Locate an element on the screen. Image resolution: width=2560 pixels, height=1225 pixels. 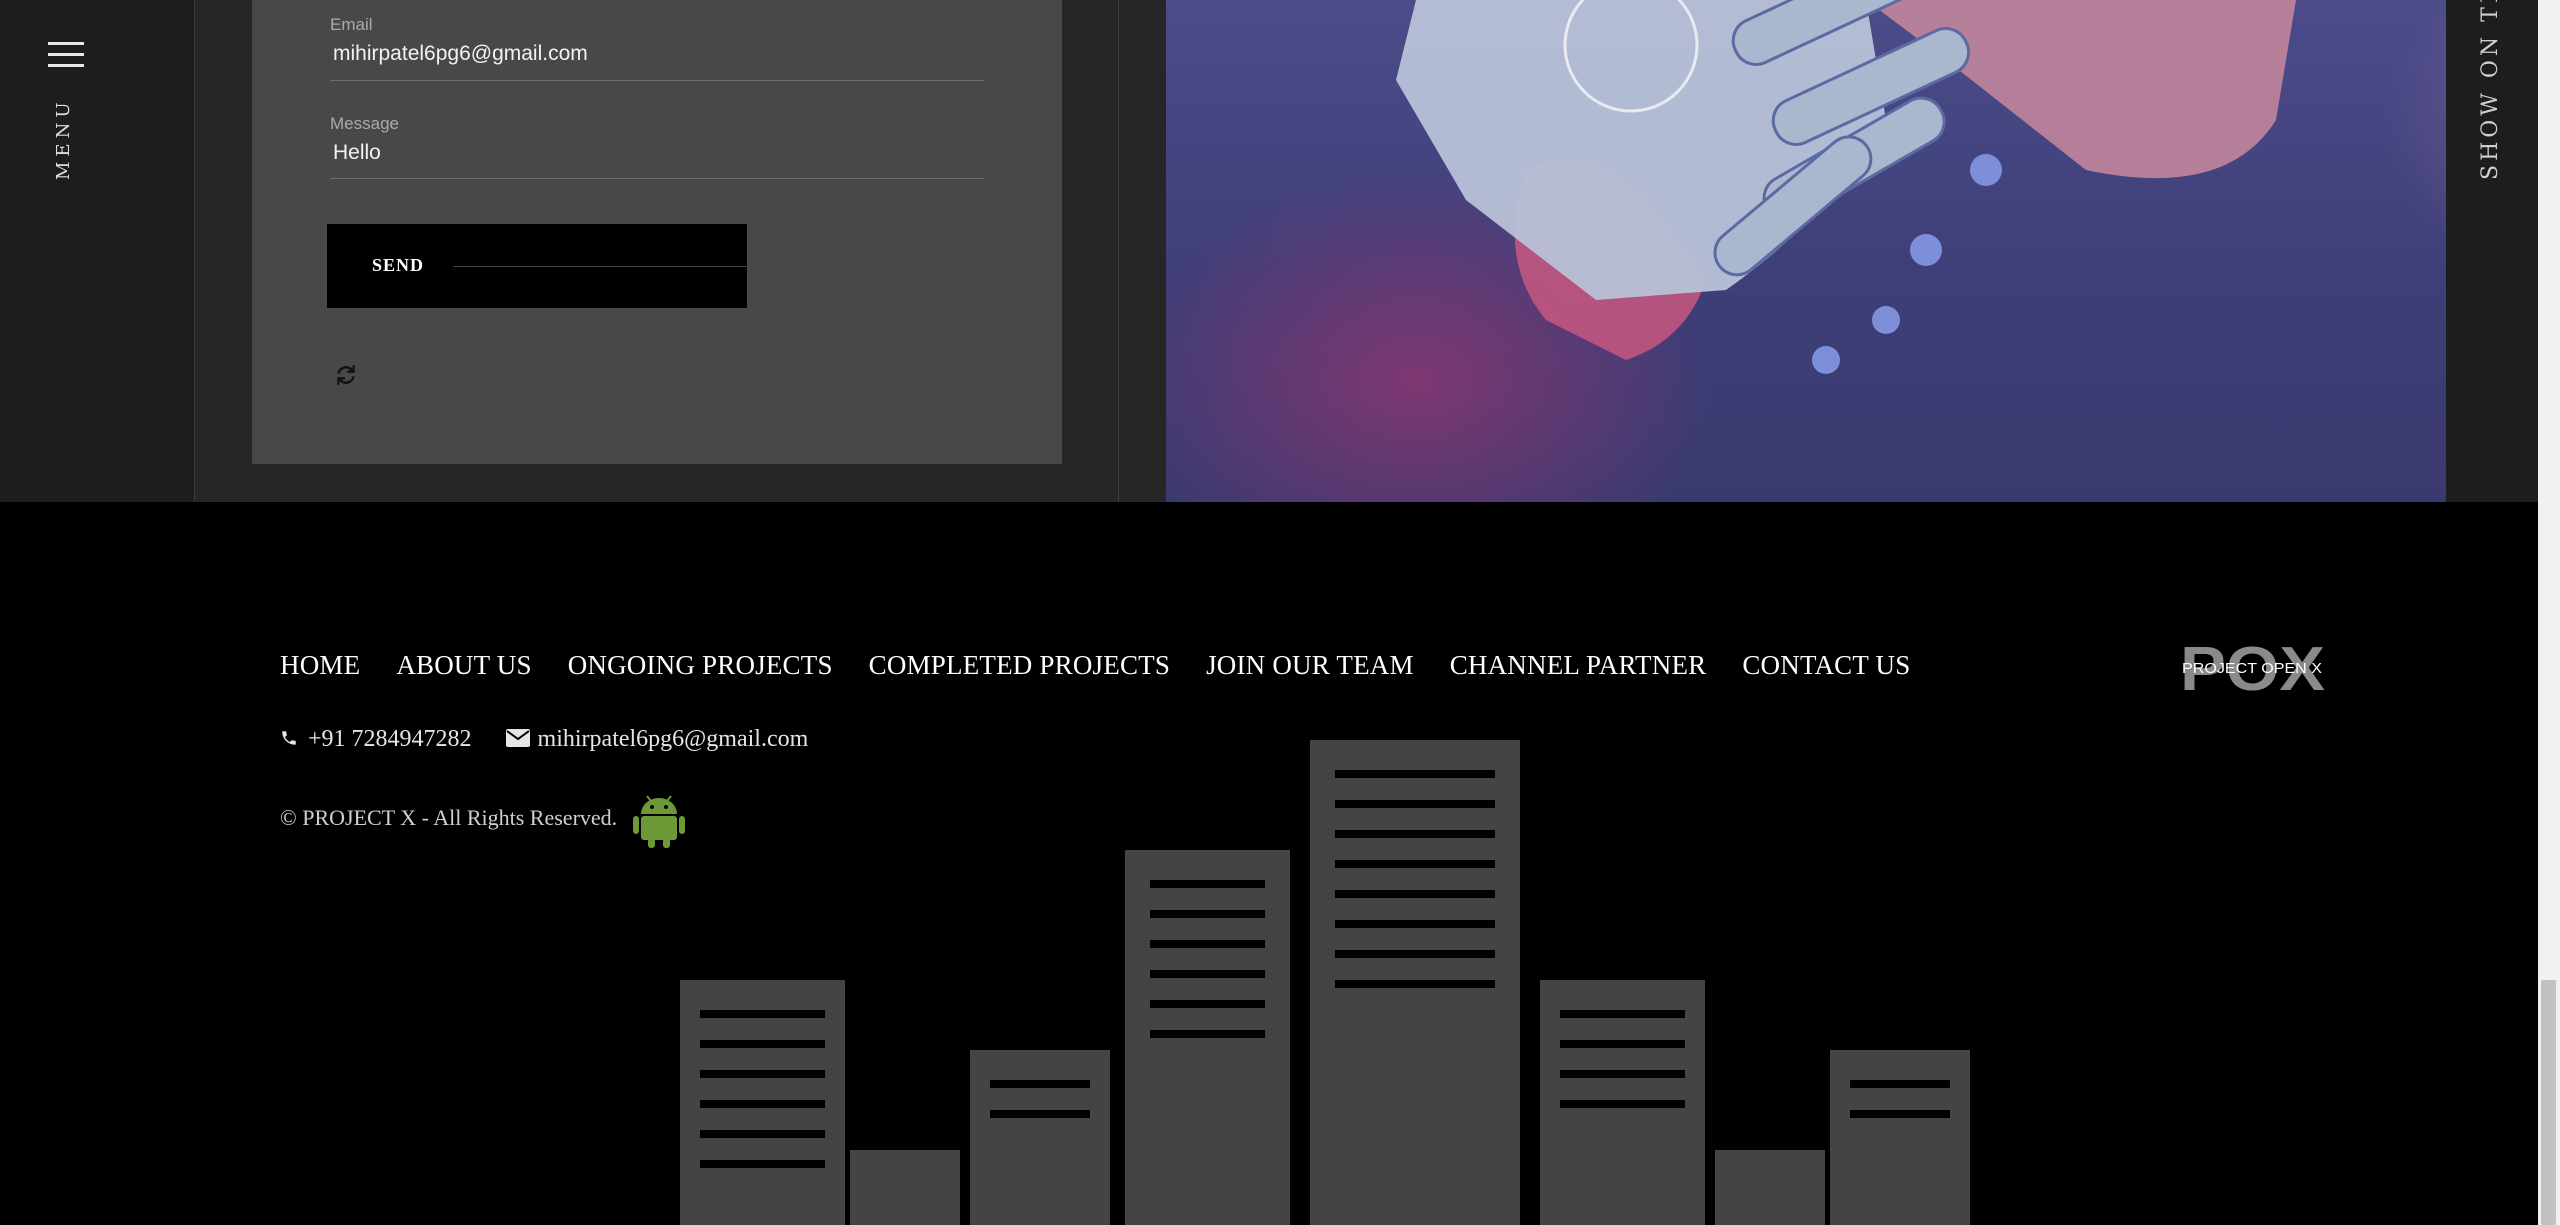
email-link: mihirpatel6pg6@gmail.com is located at coordinates (657, 739).